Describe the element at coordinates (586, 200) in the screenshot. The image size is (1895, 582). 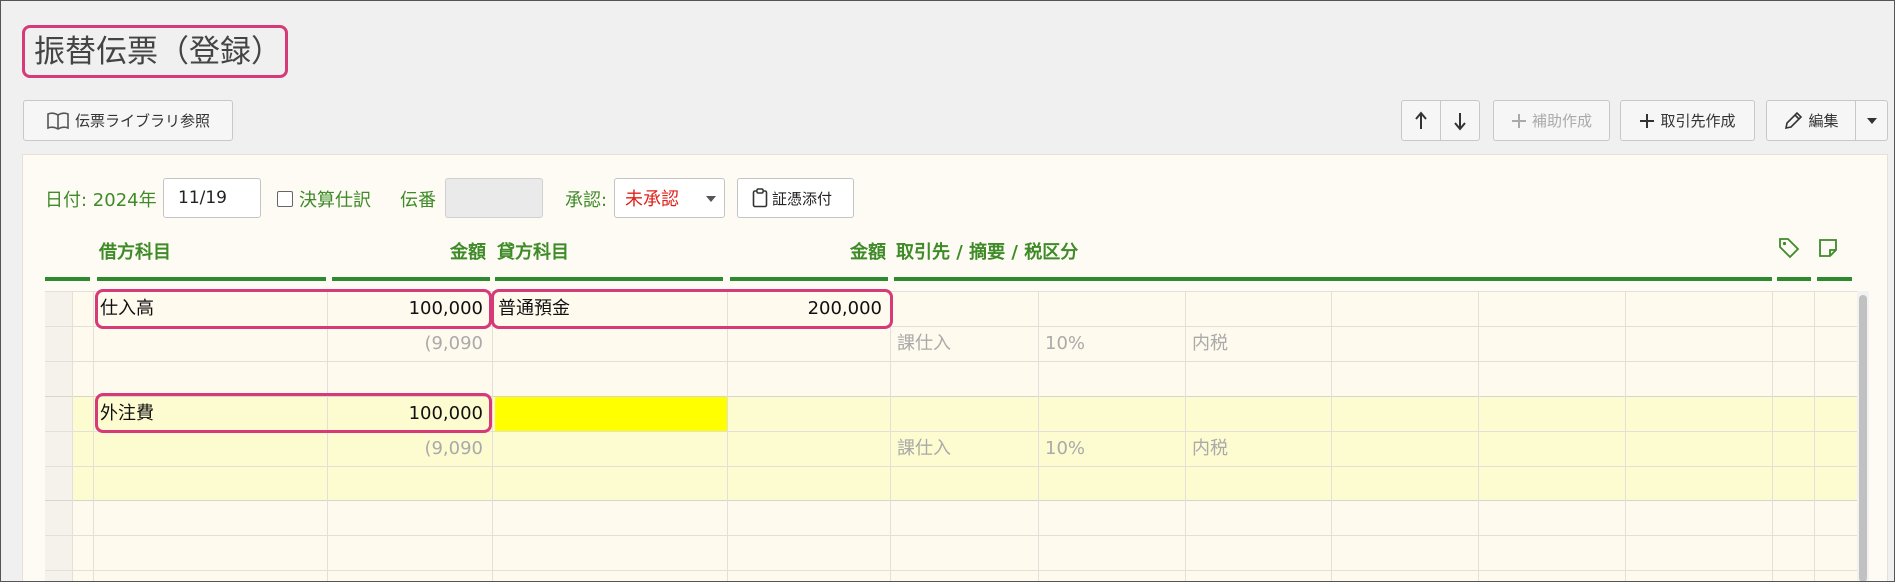
I see `approval-label: 承認:` at that location.